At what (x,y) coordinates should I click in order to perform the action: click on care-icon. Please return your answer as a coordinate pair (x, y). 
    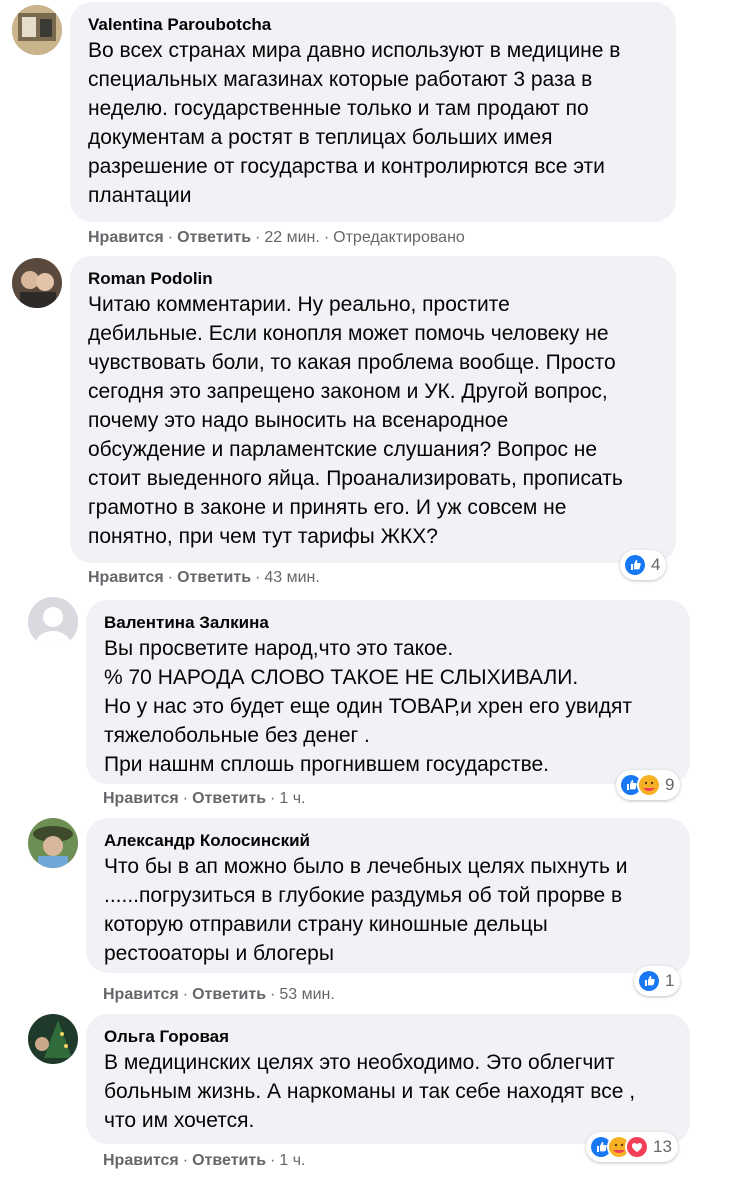
    Looking at the image, I should click on (649, 785).